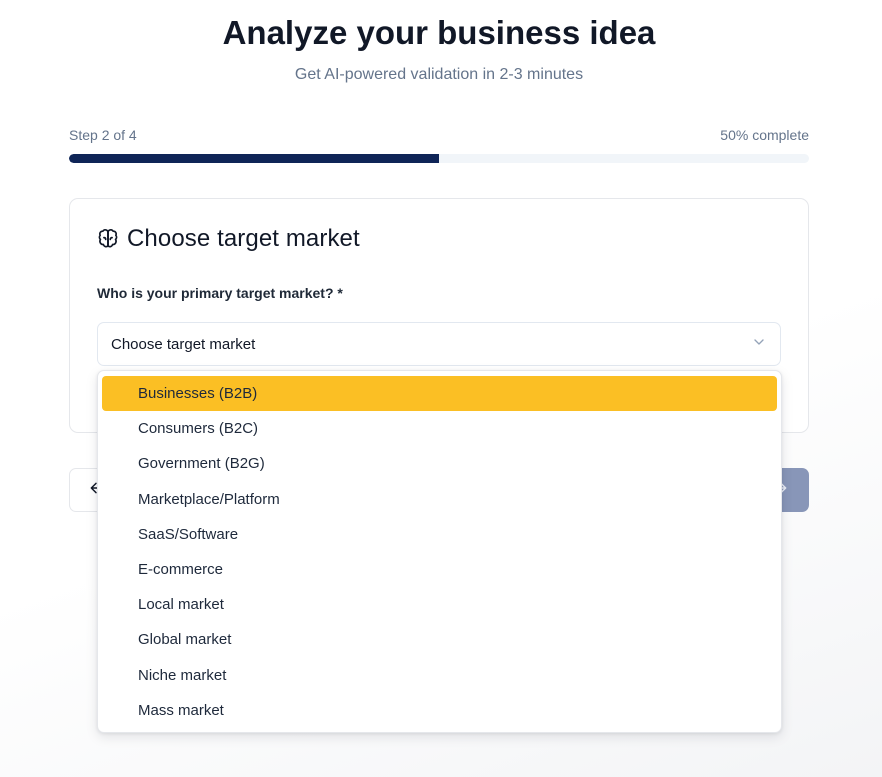  I want to click on dropdown-option: Businesses (B2B), so click(439, 394).